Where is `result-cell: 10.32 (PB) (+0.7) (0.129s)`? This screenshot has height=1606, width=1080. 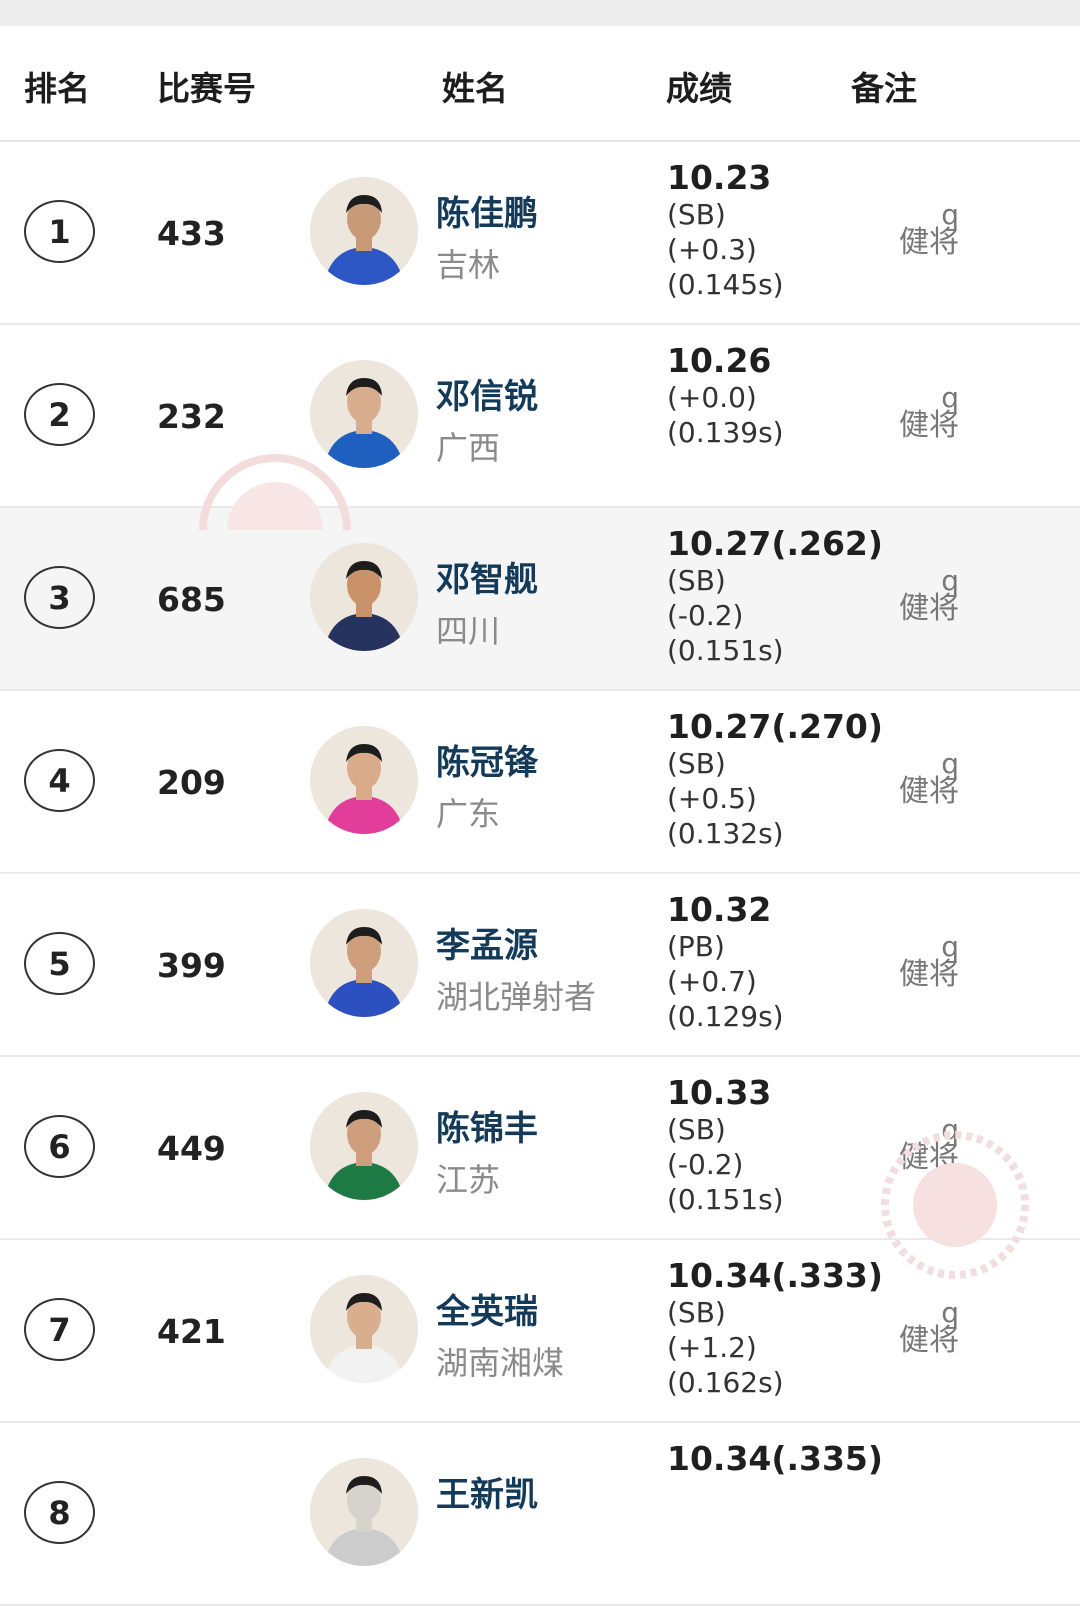
result-cell: 10.32 (PB) (+0.7) (0.129s) is located at coordinates (787, 962).